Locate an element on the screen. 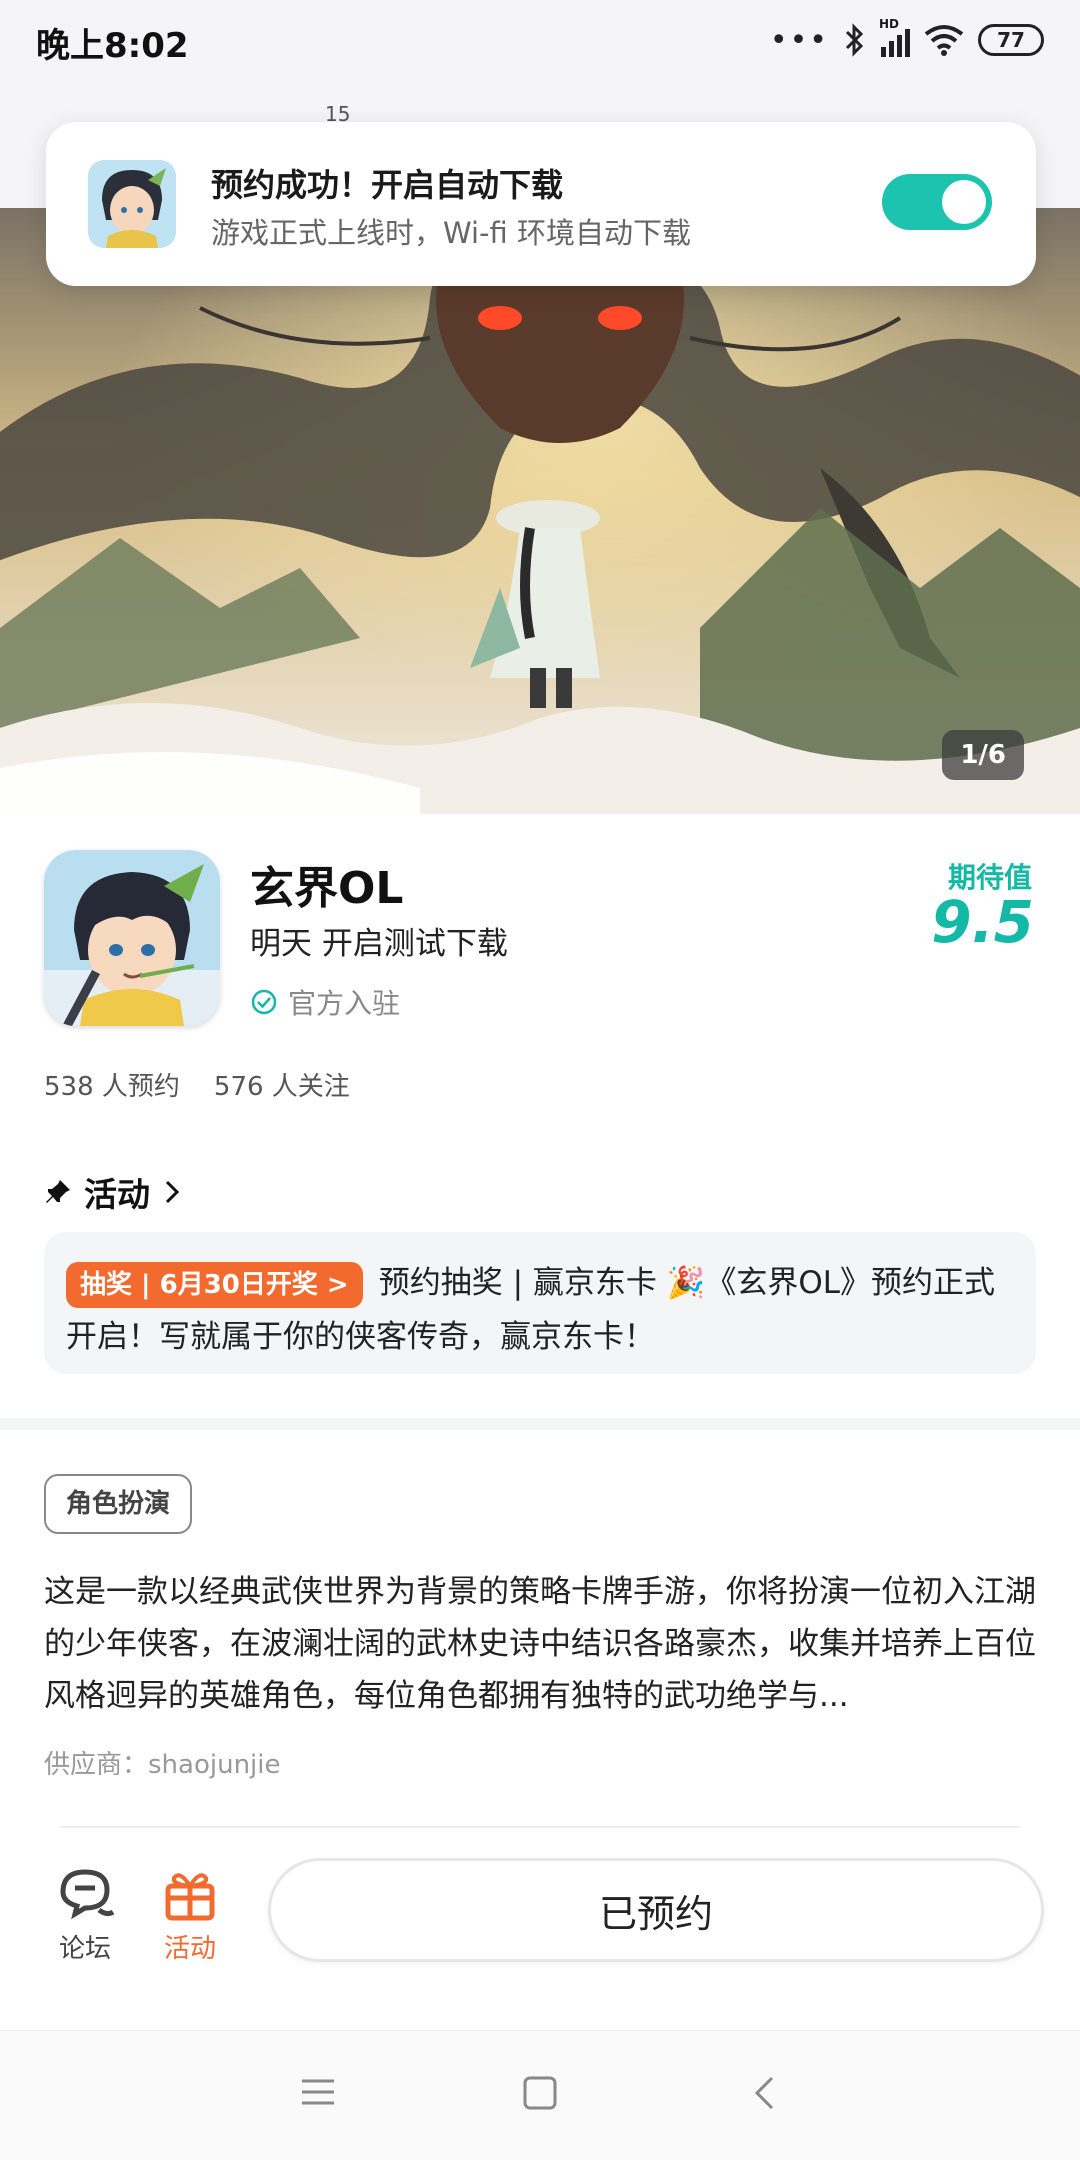  expectation-score: 9.5 is located at coordinates (982, 922).